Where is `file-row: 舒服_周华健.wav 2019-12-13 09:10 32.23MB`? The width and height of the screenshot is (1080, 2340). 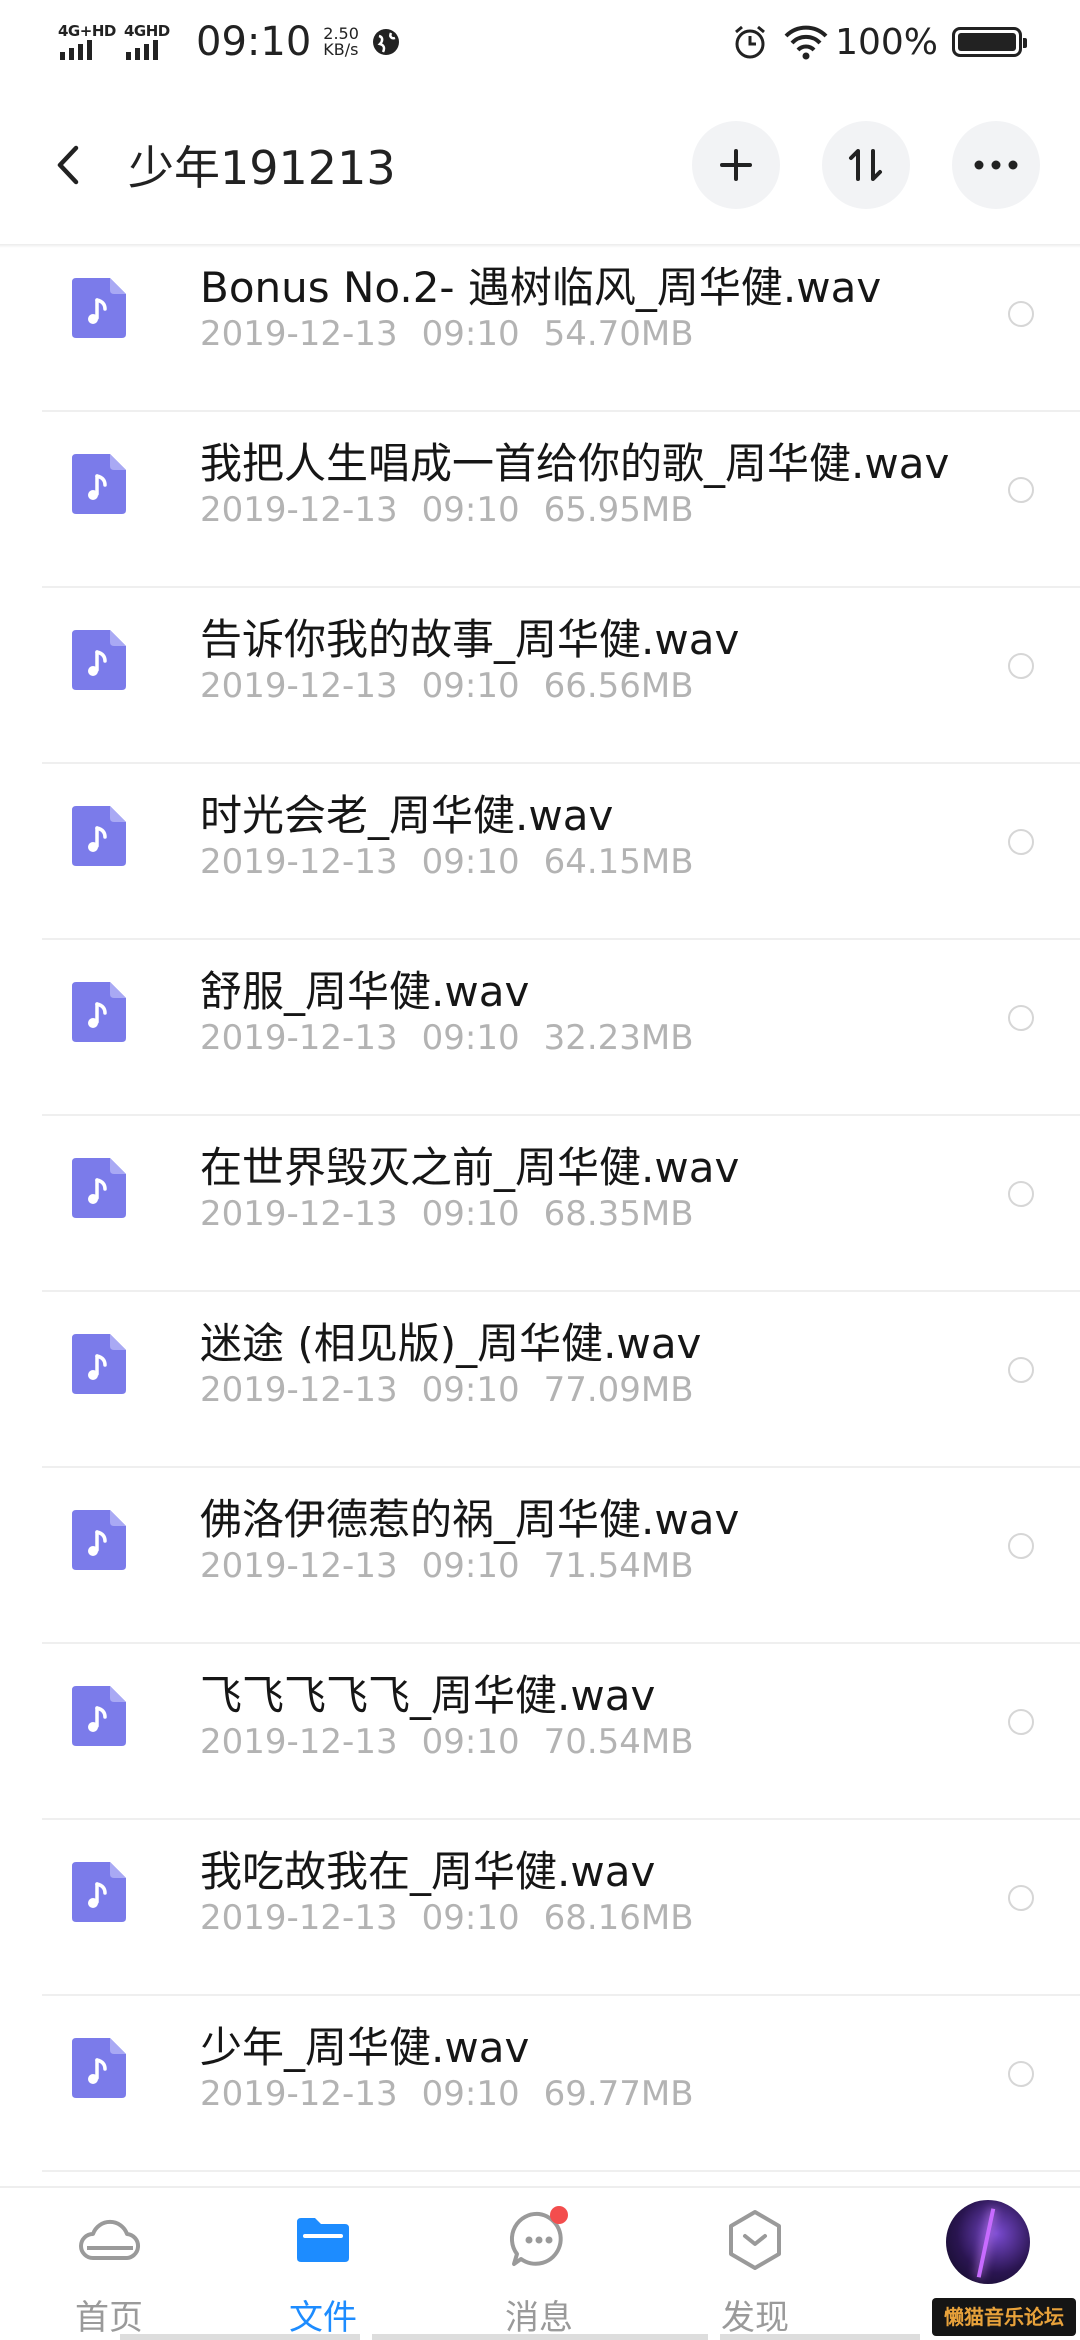
file-row: 舒服_周华健.wav 2019-12-13 09:10 32.23MB is located at coordinates (540, 1028).